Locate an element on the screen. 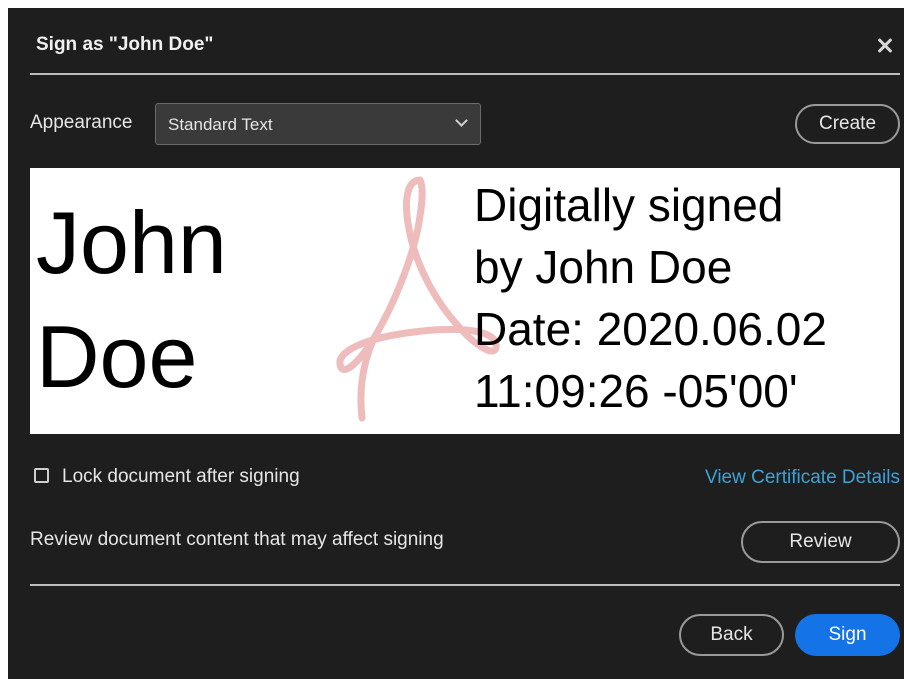 The height and width of the screenshot is (679, 904). lock-document-label: Lock document after signing is located at coordinates (181, 476).